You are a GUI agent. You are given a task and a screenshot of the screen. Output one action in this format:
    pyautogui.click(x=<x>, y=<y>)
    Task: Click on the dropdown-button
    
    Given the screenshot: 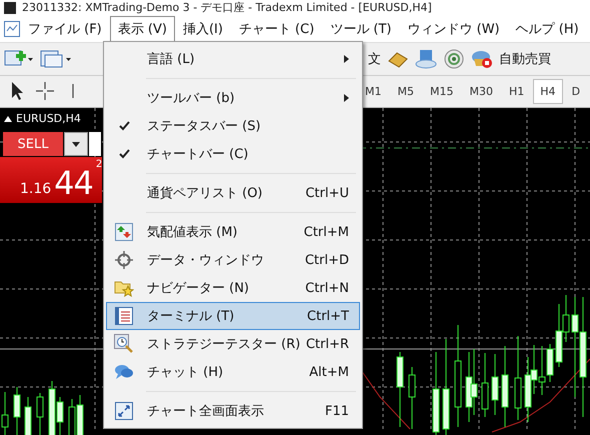 What is the action you would take?
    pyautogui.click(x=76, y=144)
    